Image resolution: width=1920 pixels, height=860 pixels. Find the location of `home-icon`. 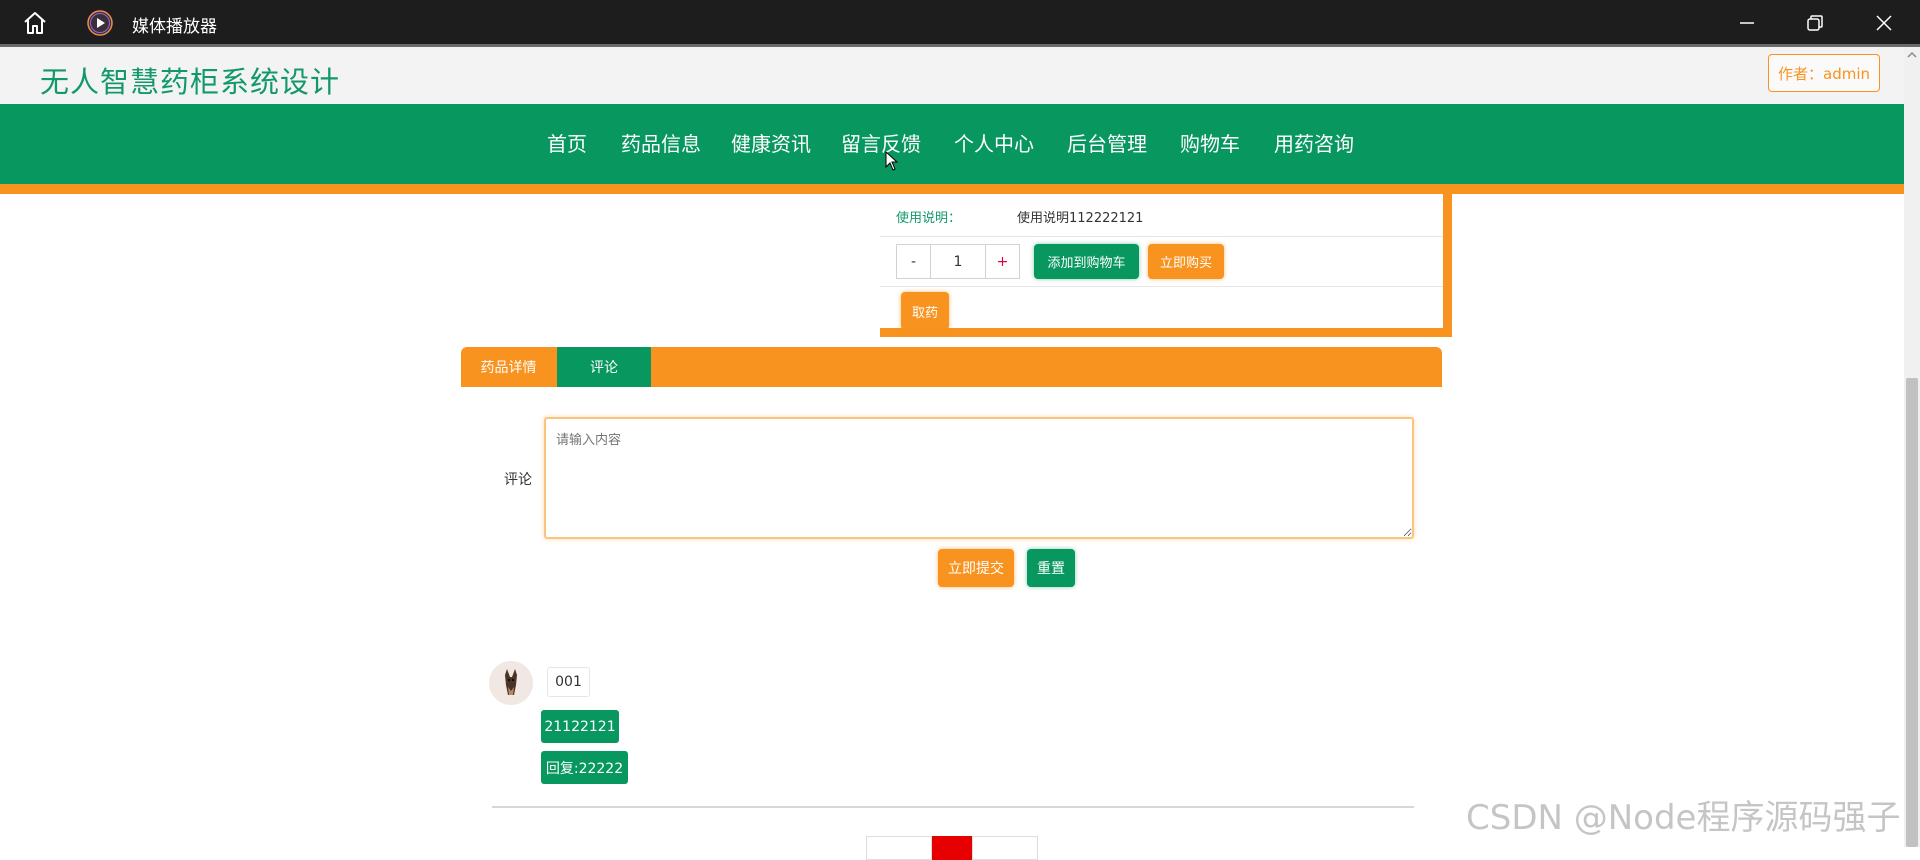

home-icon is located at coordinates (35, 23).